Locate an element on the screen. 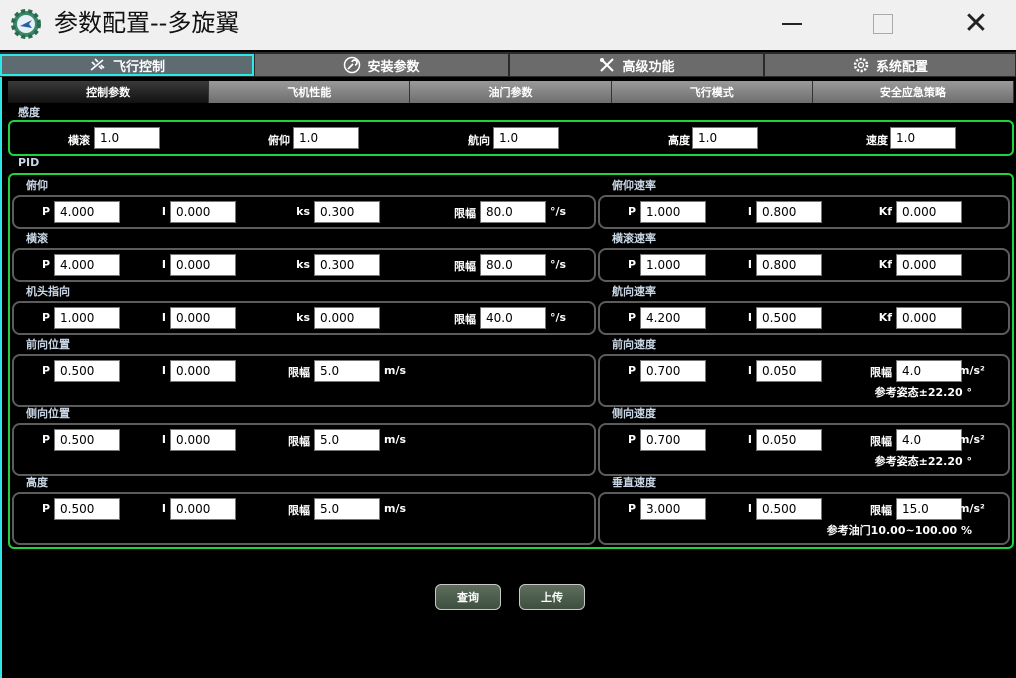  unit-label: °/s is located at coordinates (558, 211).